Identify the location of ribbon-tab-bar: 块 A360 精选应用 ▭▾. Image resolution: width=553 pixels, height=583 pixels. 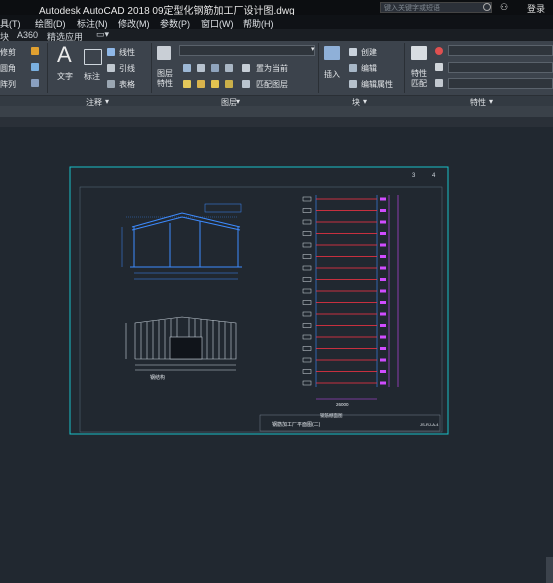
(276, 35).